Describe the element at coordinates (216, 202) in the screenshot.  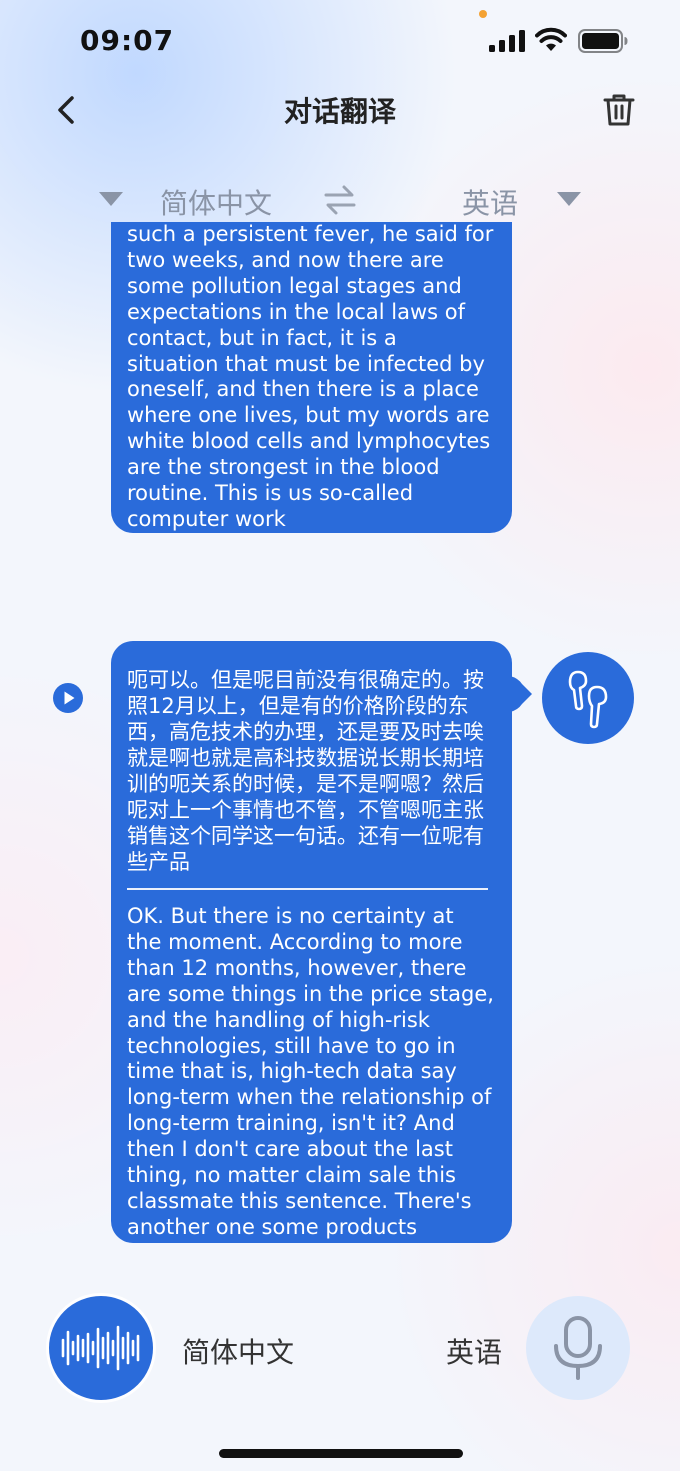
I see `source-language-selector: 简体中文` at that location.